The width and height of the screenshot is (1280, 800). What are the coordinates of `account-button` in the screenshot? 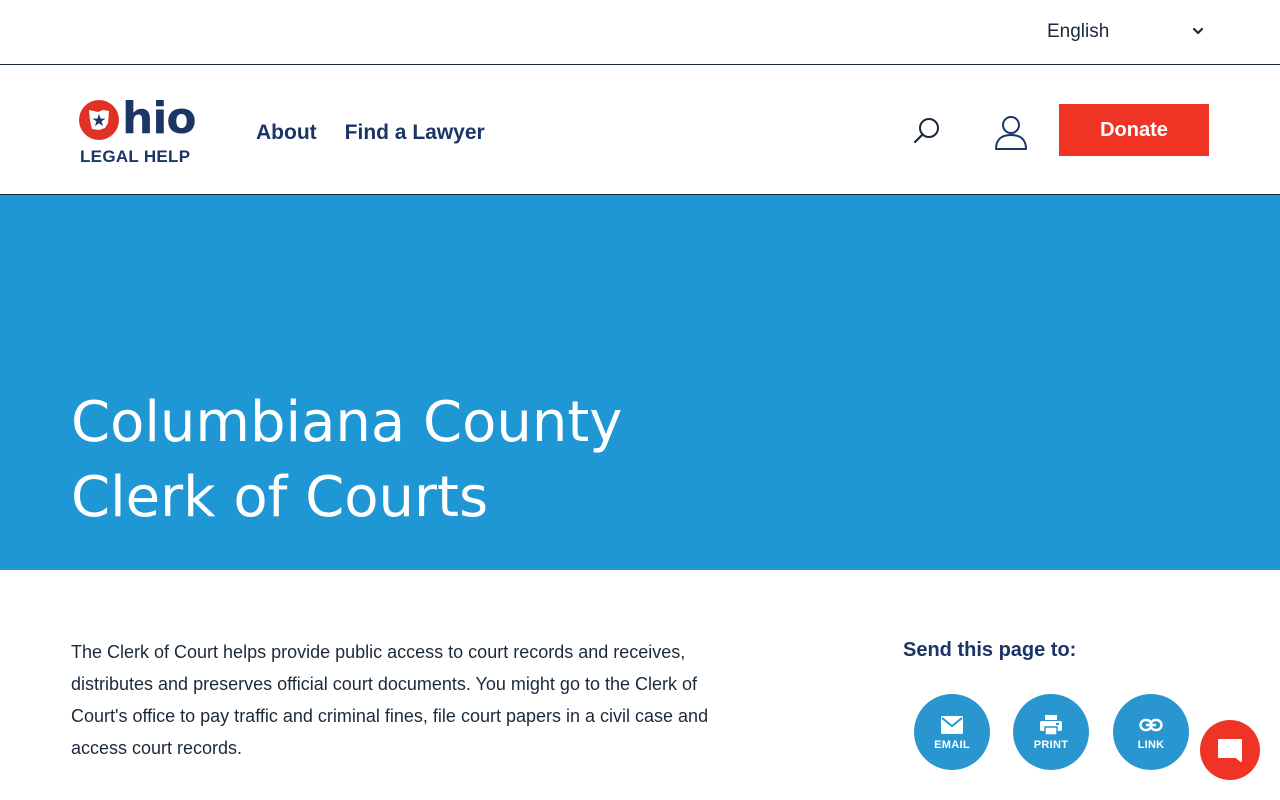 It's located at (1011, 133).